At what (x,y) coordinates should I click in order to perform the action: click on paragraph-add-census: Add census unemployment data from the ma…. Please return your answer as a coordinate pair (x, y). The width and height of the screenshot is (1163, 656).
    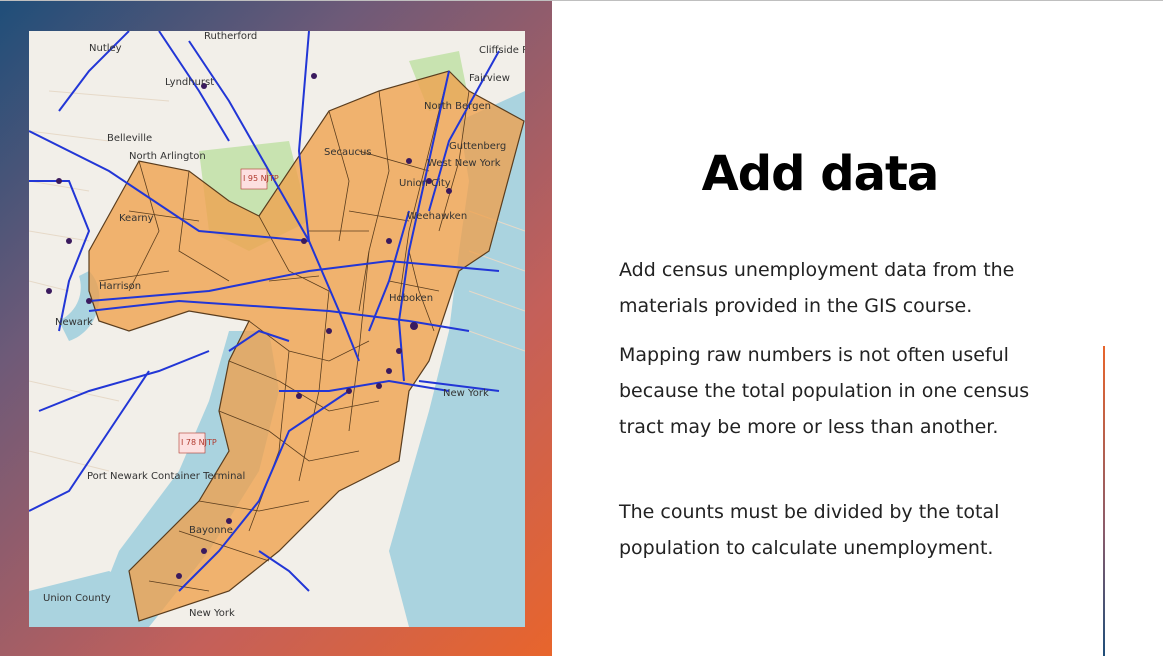
    Looking at the image, I should click on (817, 288).